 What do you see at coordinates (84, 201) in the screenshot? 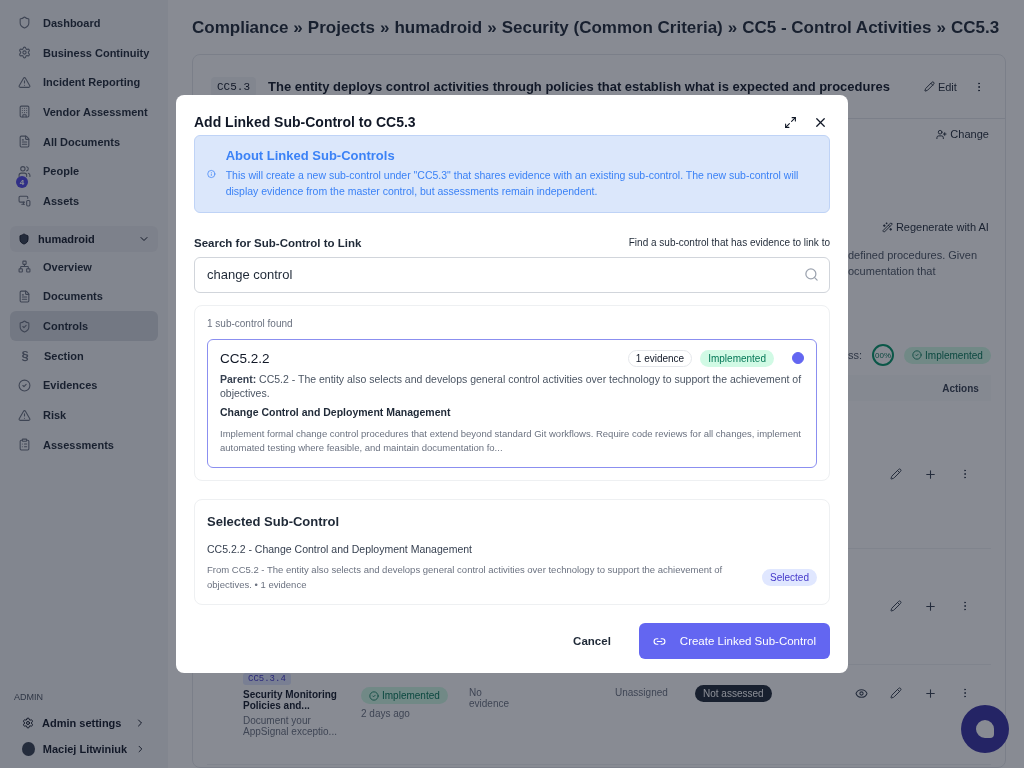
I see `sidebar-item: Assets` at bounding box center [84, 201].